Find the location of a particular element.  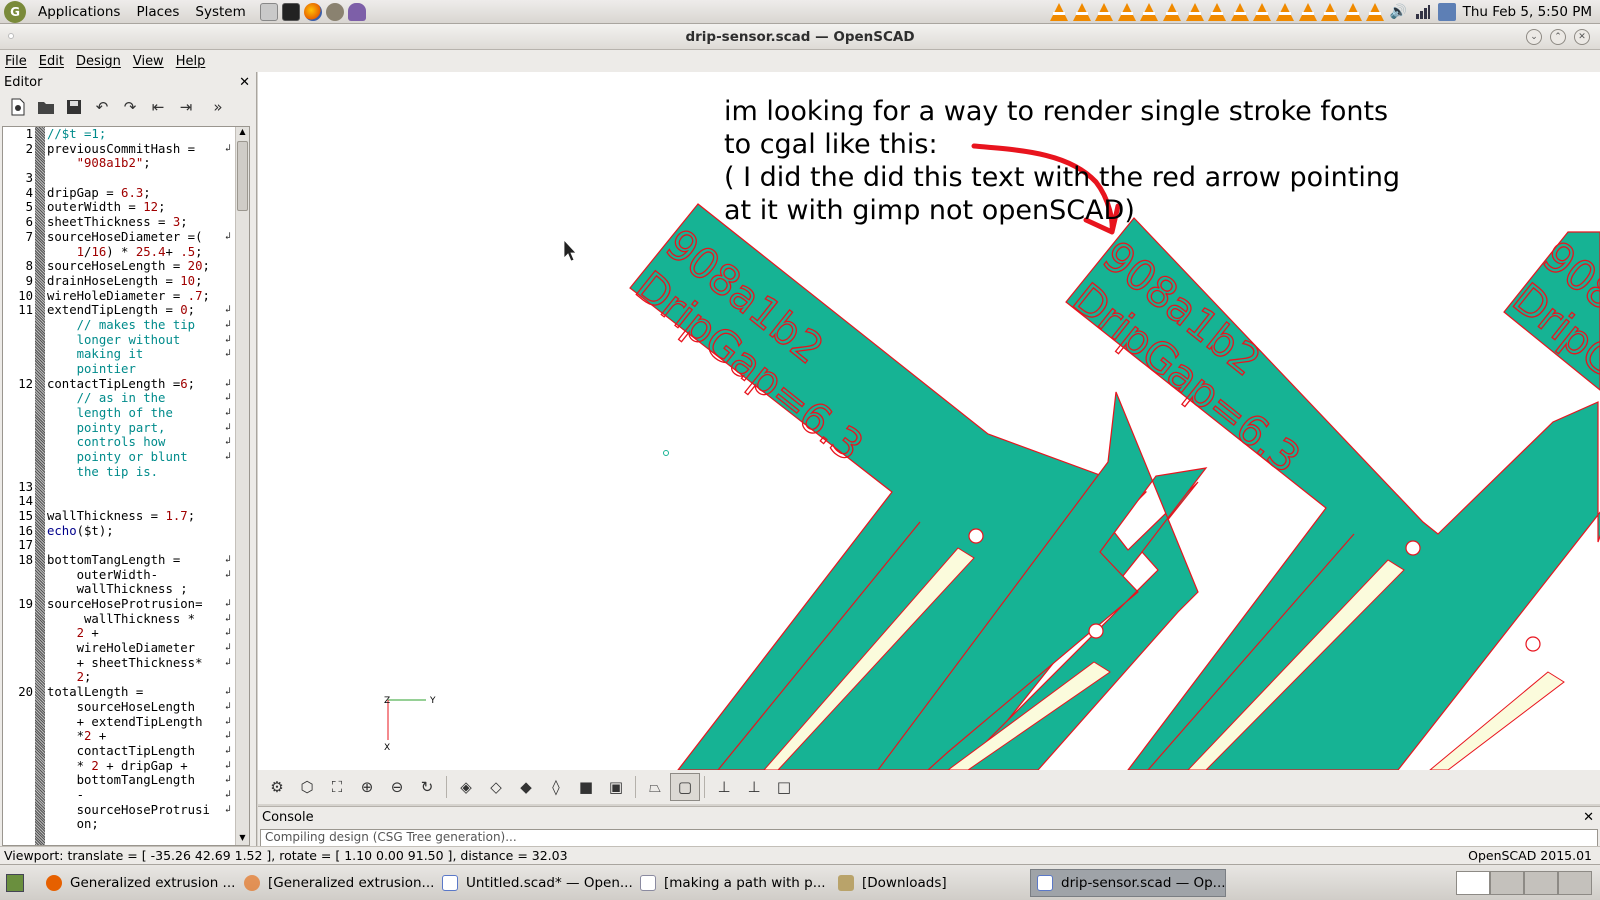

code-line: controls how ↲ is located at coordinates (141, 442).